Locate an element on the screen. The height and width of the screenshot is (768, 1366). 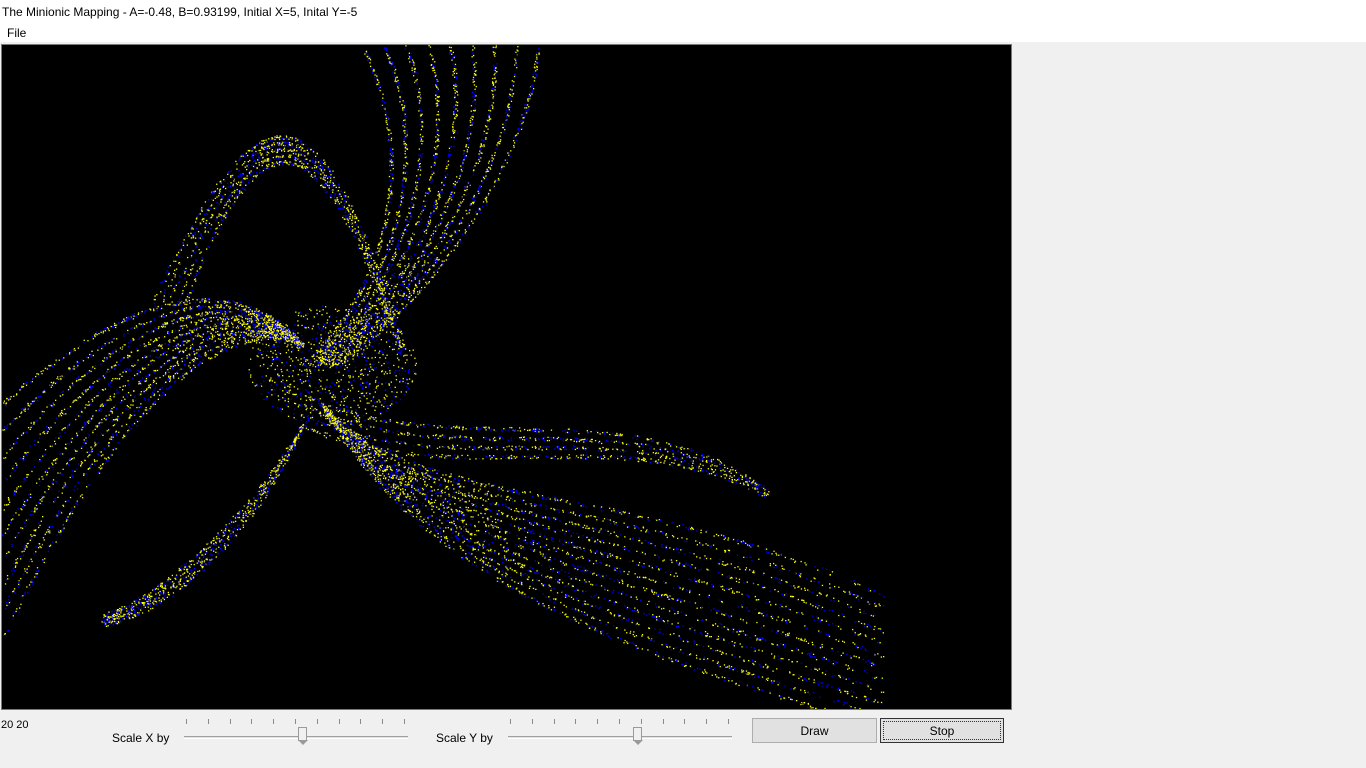
stop-button: Stop is located at coordinates (942, 730).